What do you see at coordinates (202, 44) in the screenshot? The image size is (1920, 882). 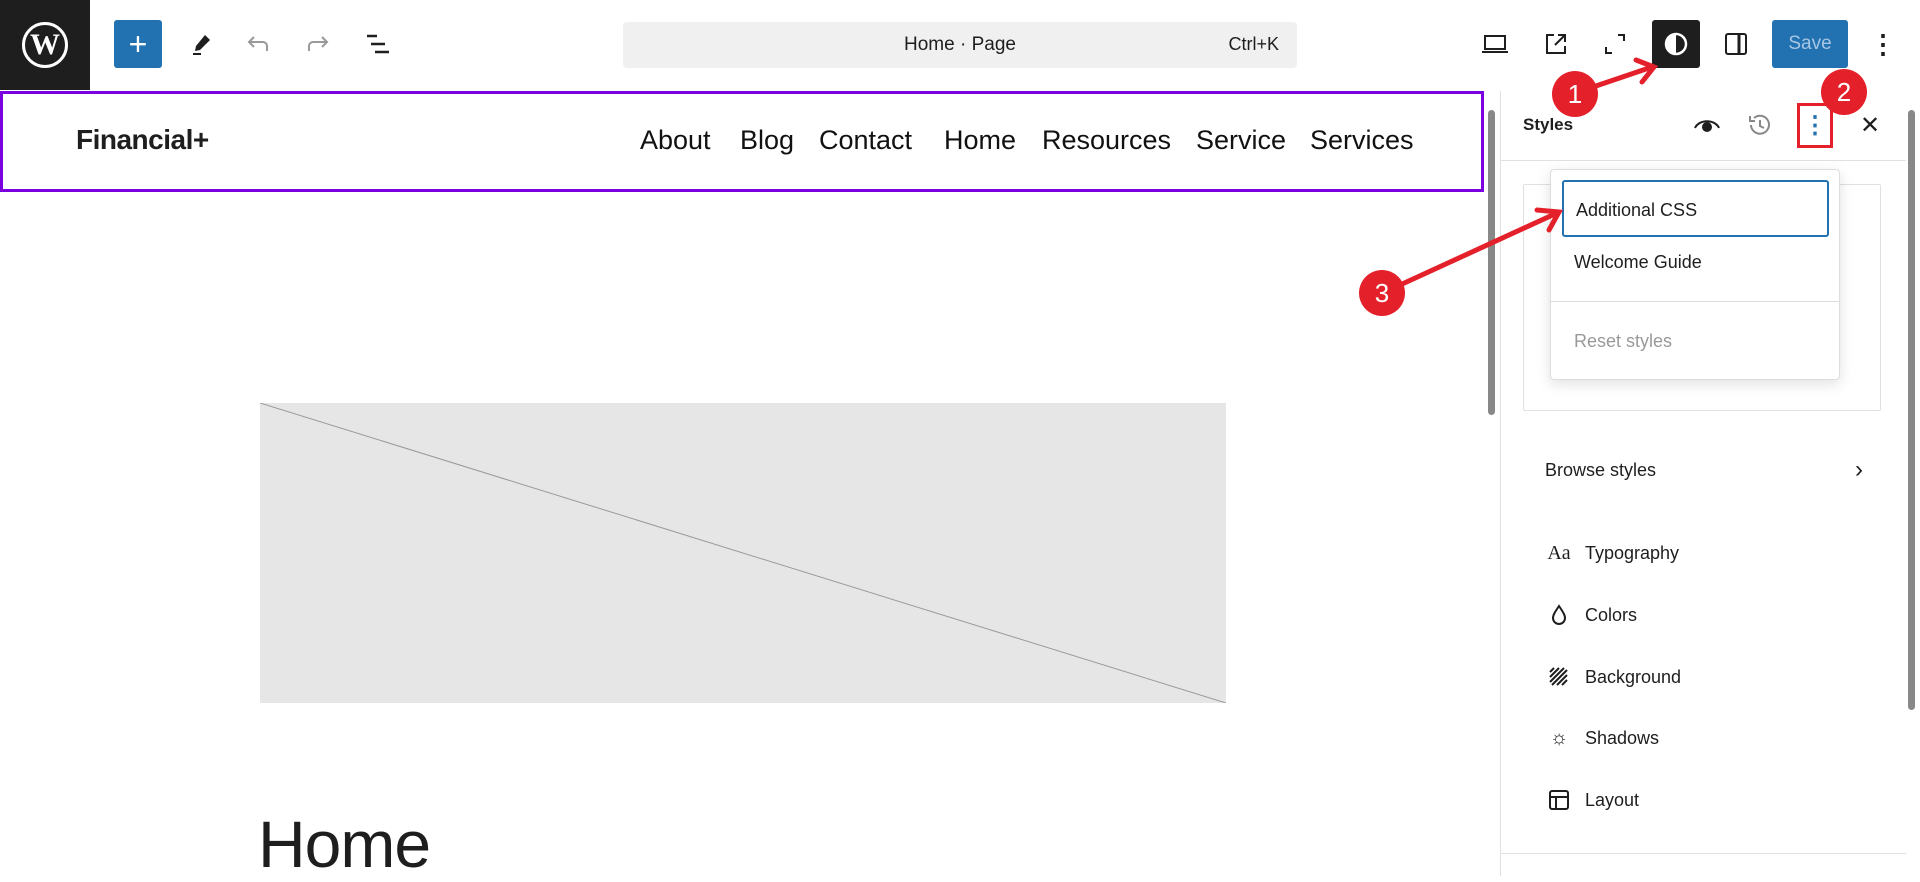 I see `pen-icon` at bounding box center [202, 44].